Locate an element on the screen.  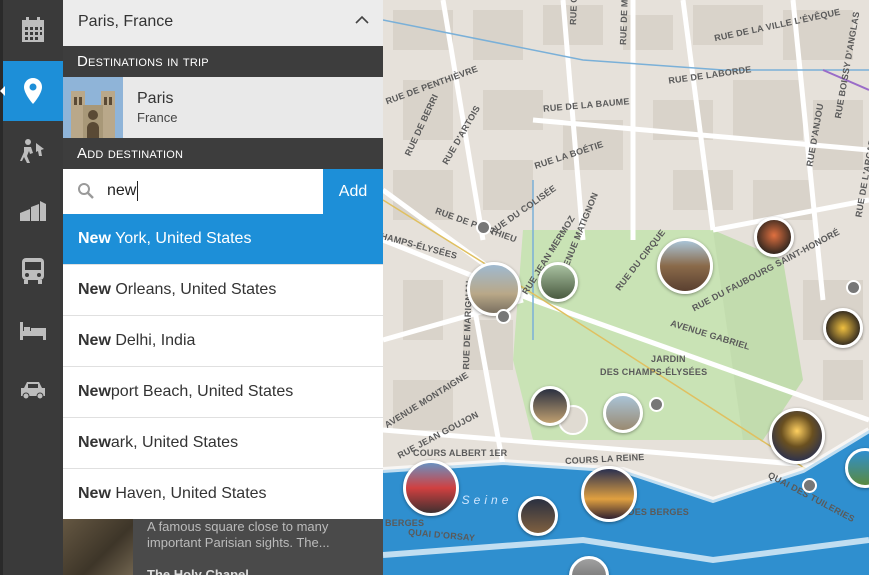
street-label: JARDIN is located at coordinates (668, 359).